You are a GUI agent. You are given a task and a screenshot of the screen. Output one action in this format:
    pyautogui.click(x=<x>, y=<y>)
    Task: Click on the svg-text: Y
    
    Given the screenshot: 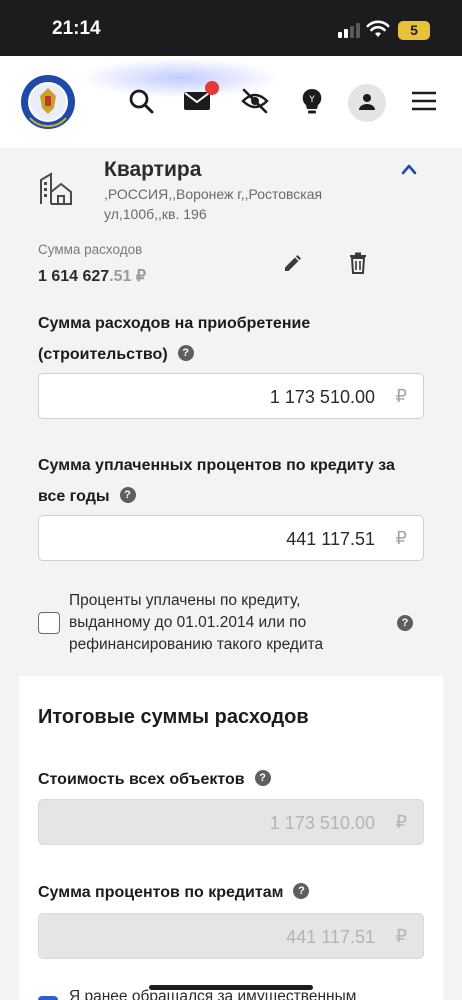 What is the action you would take?
    pyautogui.click(x=311, y=100)
    